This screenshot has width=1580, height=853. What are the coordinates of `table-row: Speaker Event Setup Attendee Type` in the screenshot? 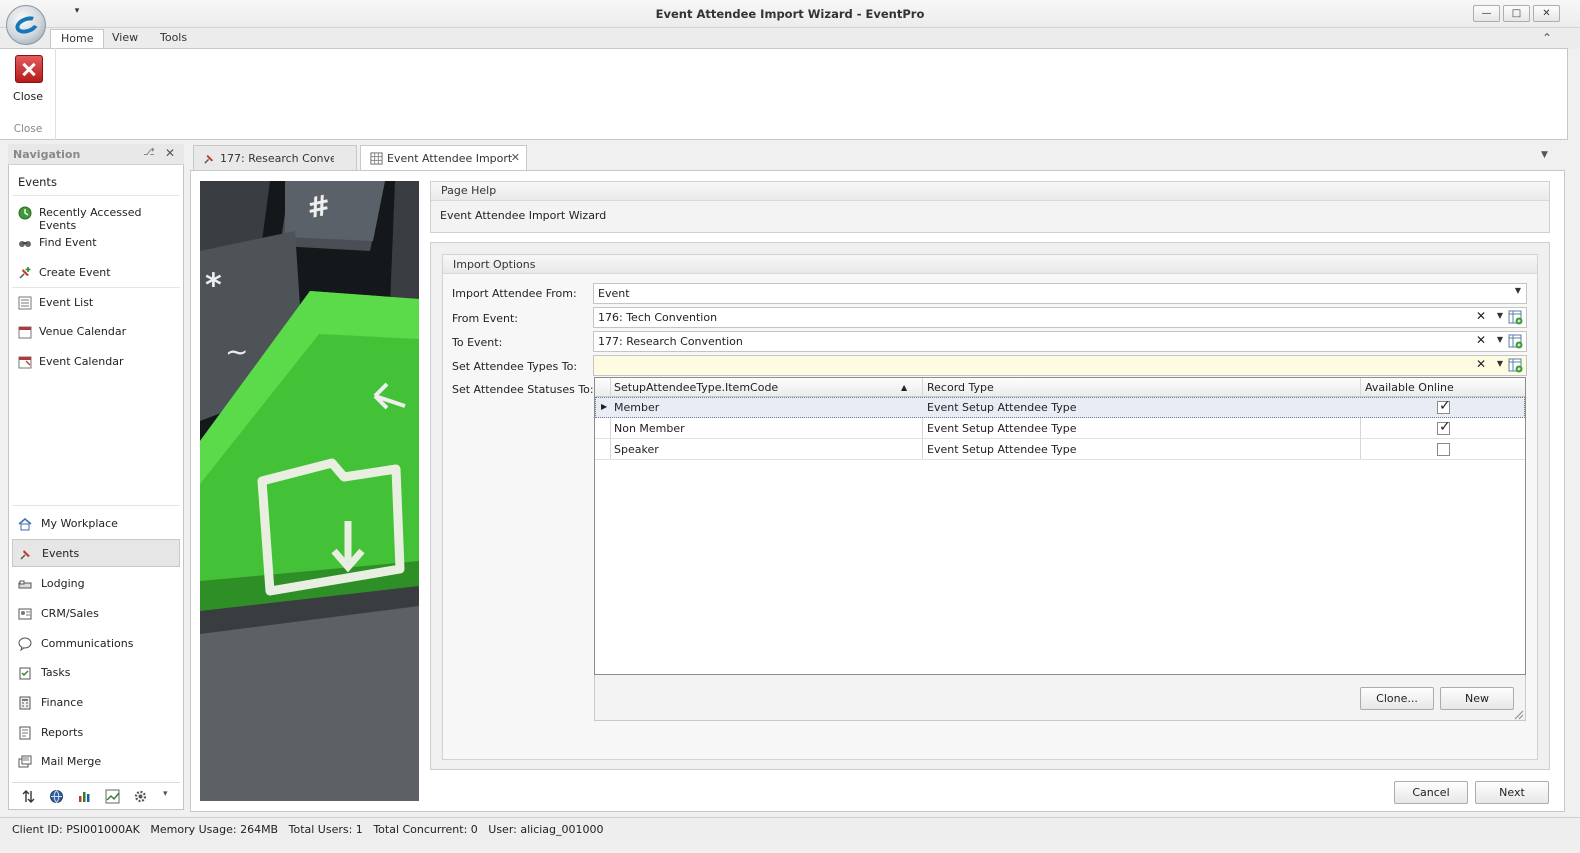 It's located at (1060, 449).